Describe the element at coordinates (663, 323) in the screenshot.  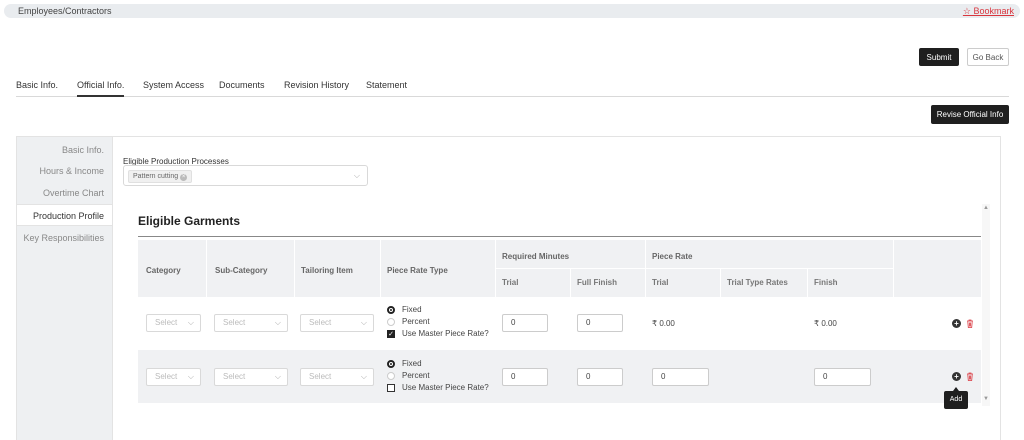
I see `pr-trial-value: ₹ 0.00` at that location.